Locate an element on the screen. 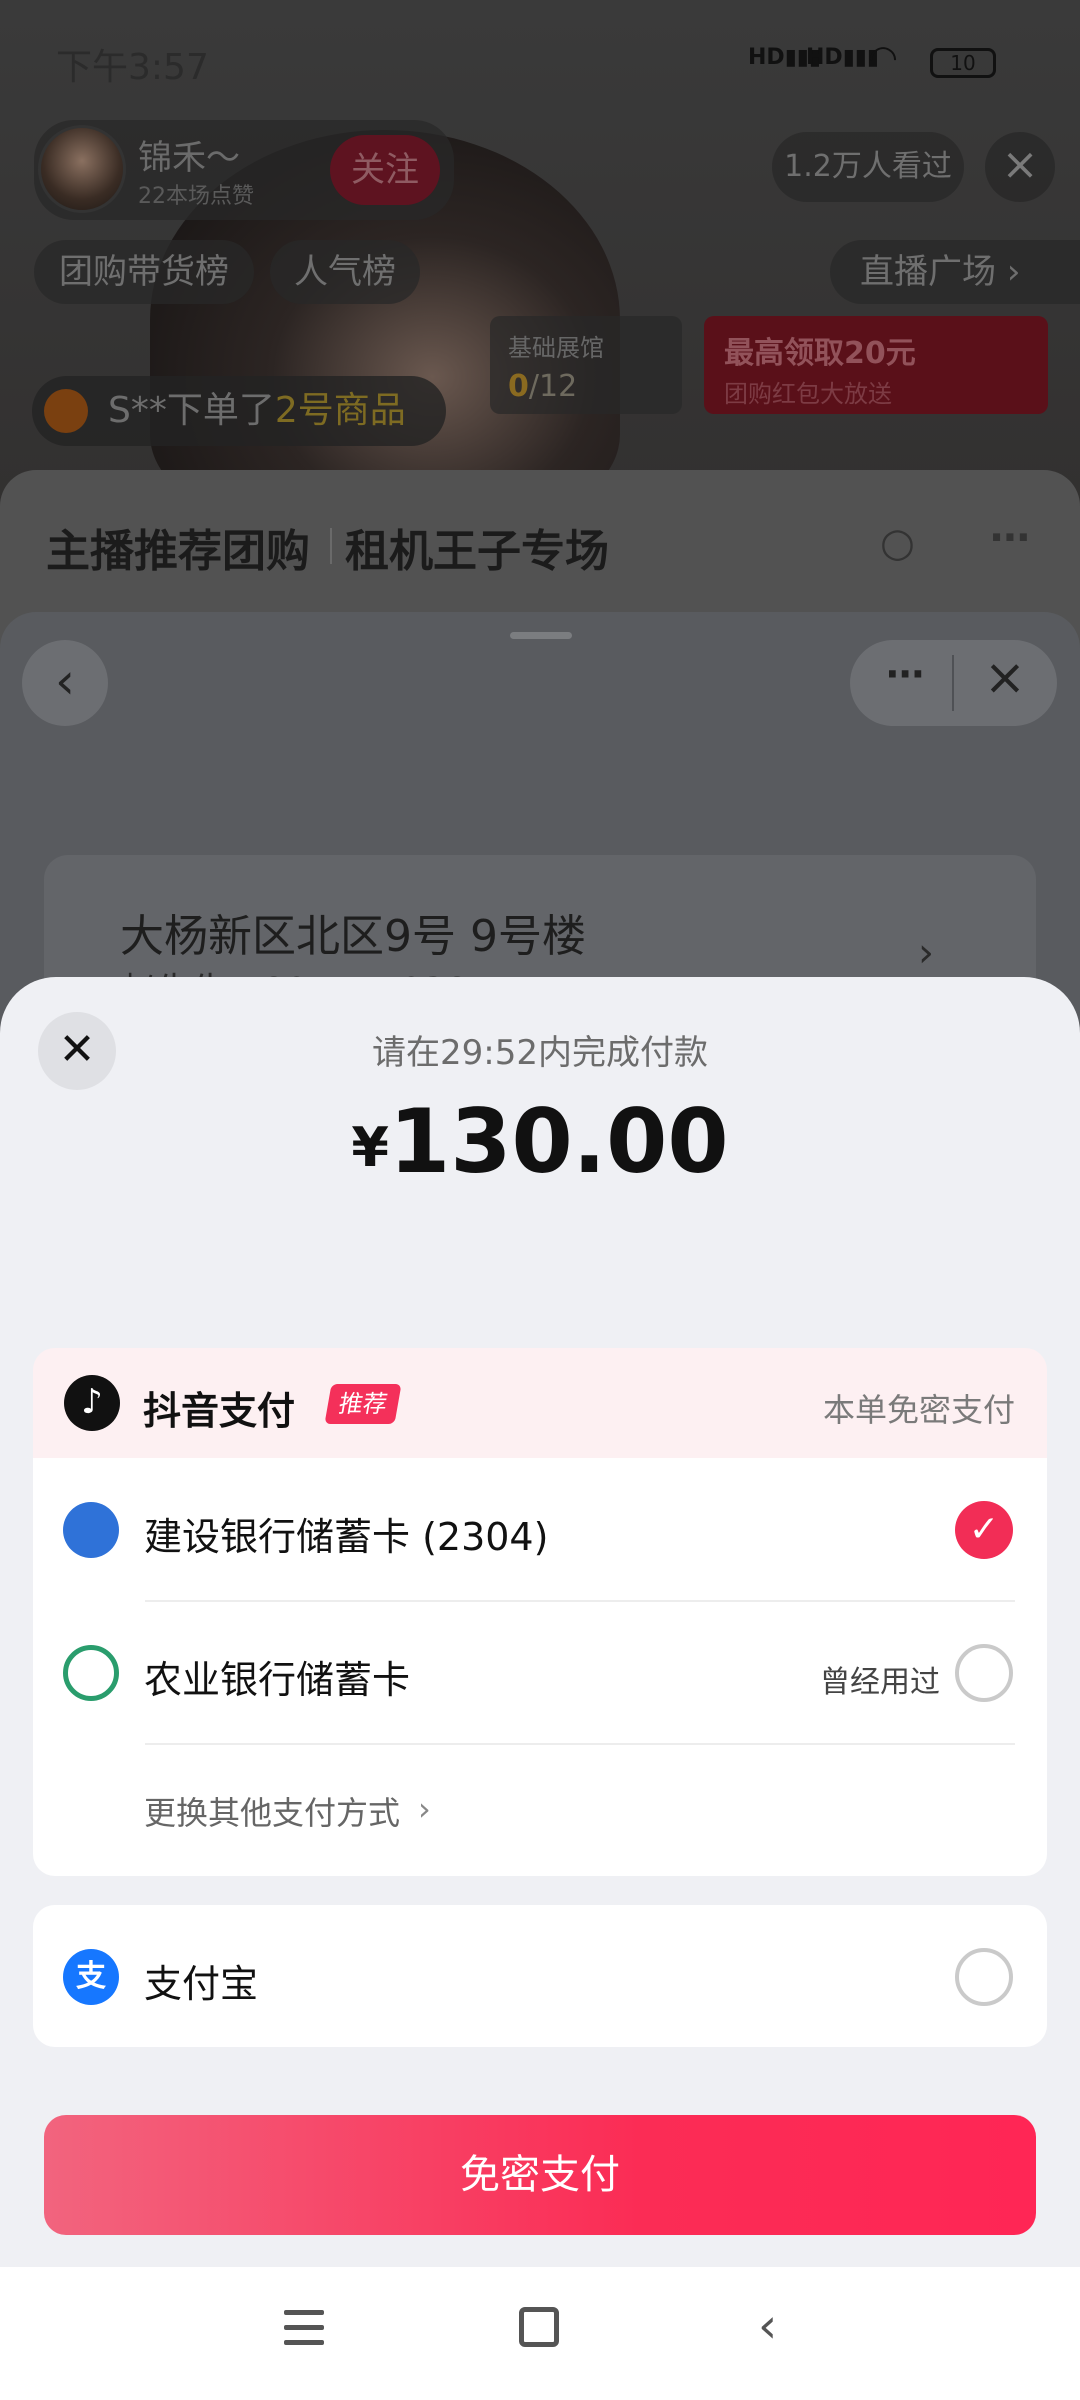 This screenshot has width=1080, height=2400. douyin-pay-name: 抖音支付 is located at coordinates (219, 1411).